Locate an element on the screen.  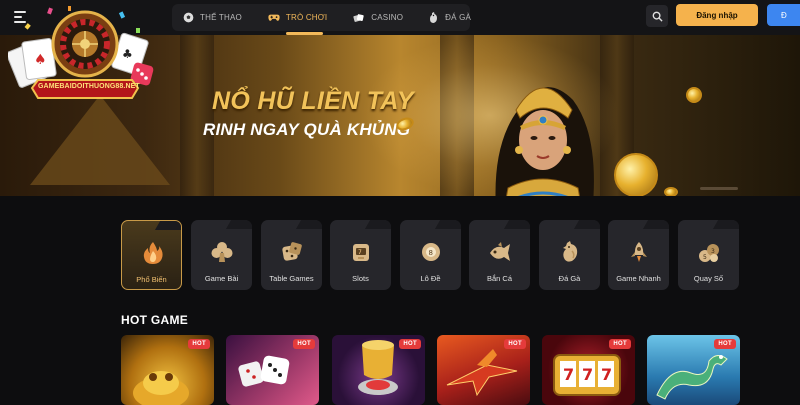
nav-item-da-ga: ĐÁ GÀ is located at coordinates (449, 17).